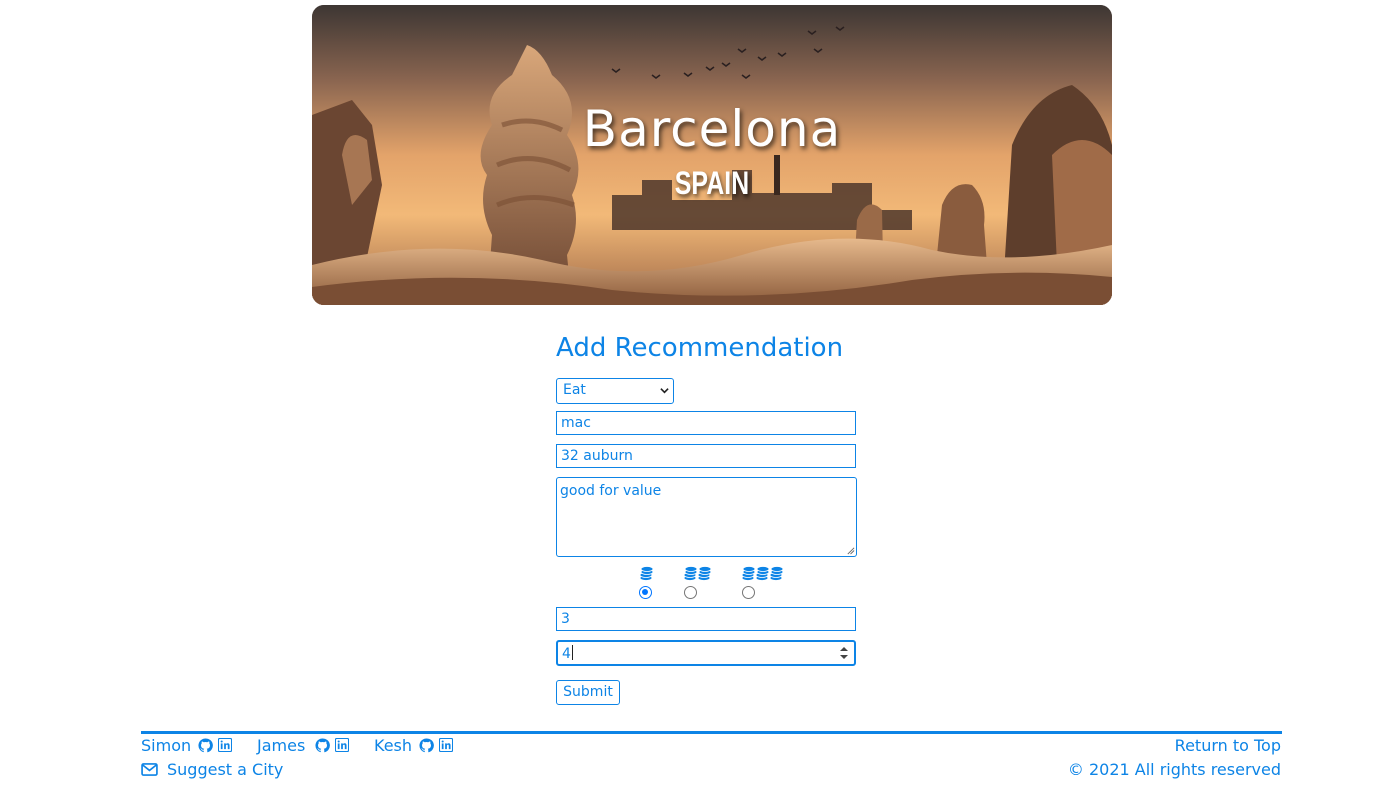  I want to click on description-textarea: good for value, so click(706, 517).